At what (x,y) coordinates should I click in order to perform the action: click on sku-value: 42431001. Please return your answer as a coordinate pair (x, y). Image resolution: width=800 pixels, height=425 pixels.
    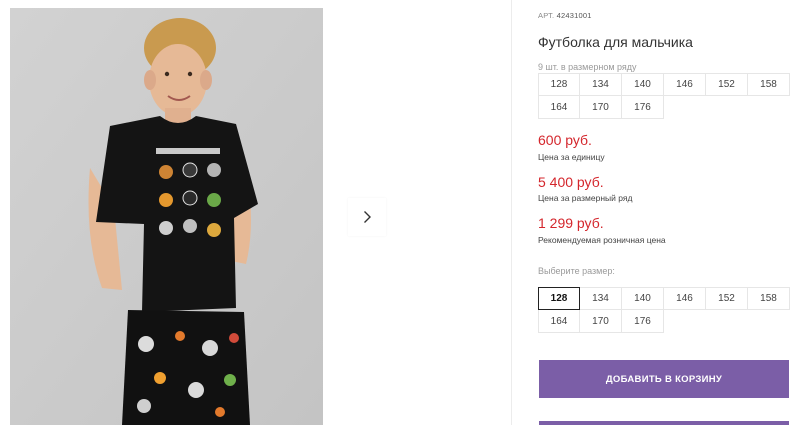
    Looking at the image, I should click on (574, 15).